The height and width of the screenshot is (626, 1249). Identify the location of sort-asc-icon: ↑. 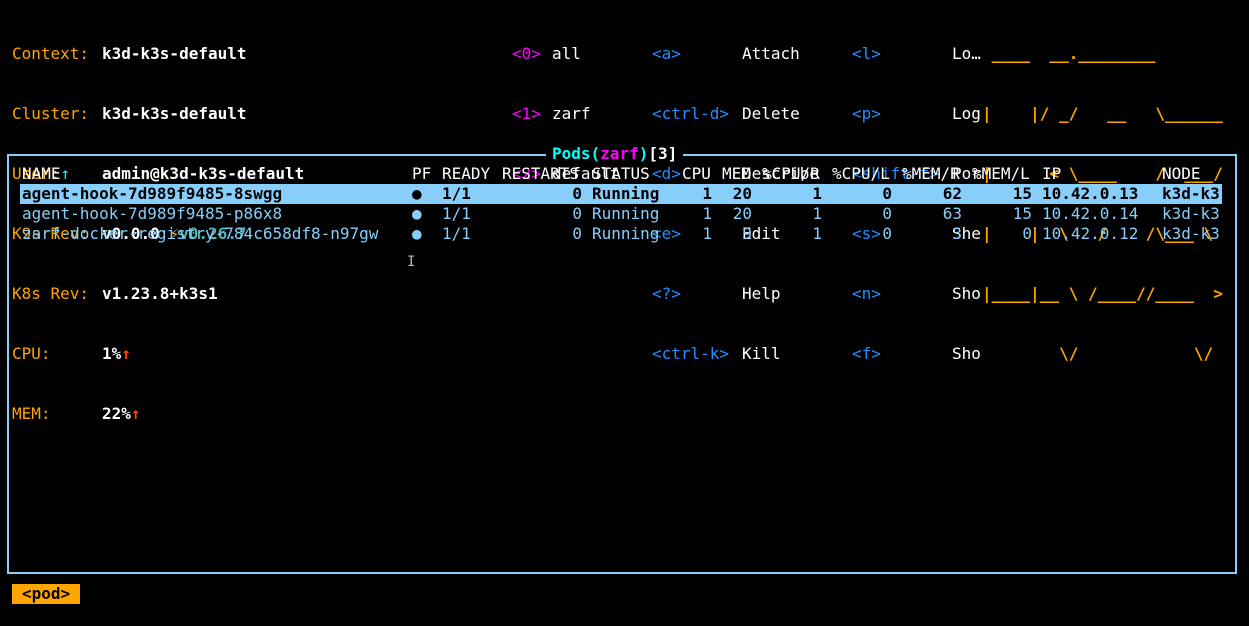
(65, 173).